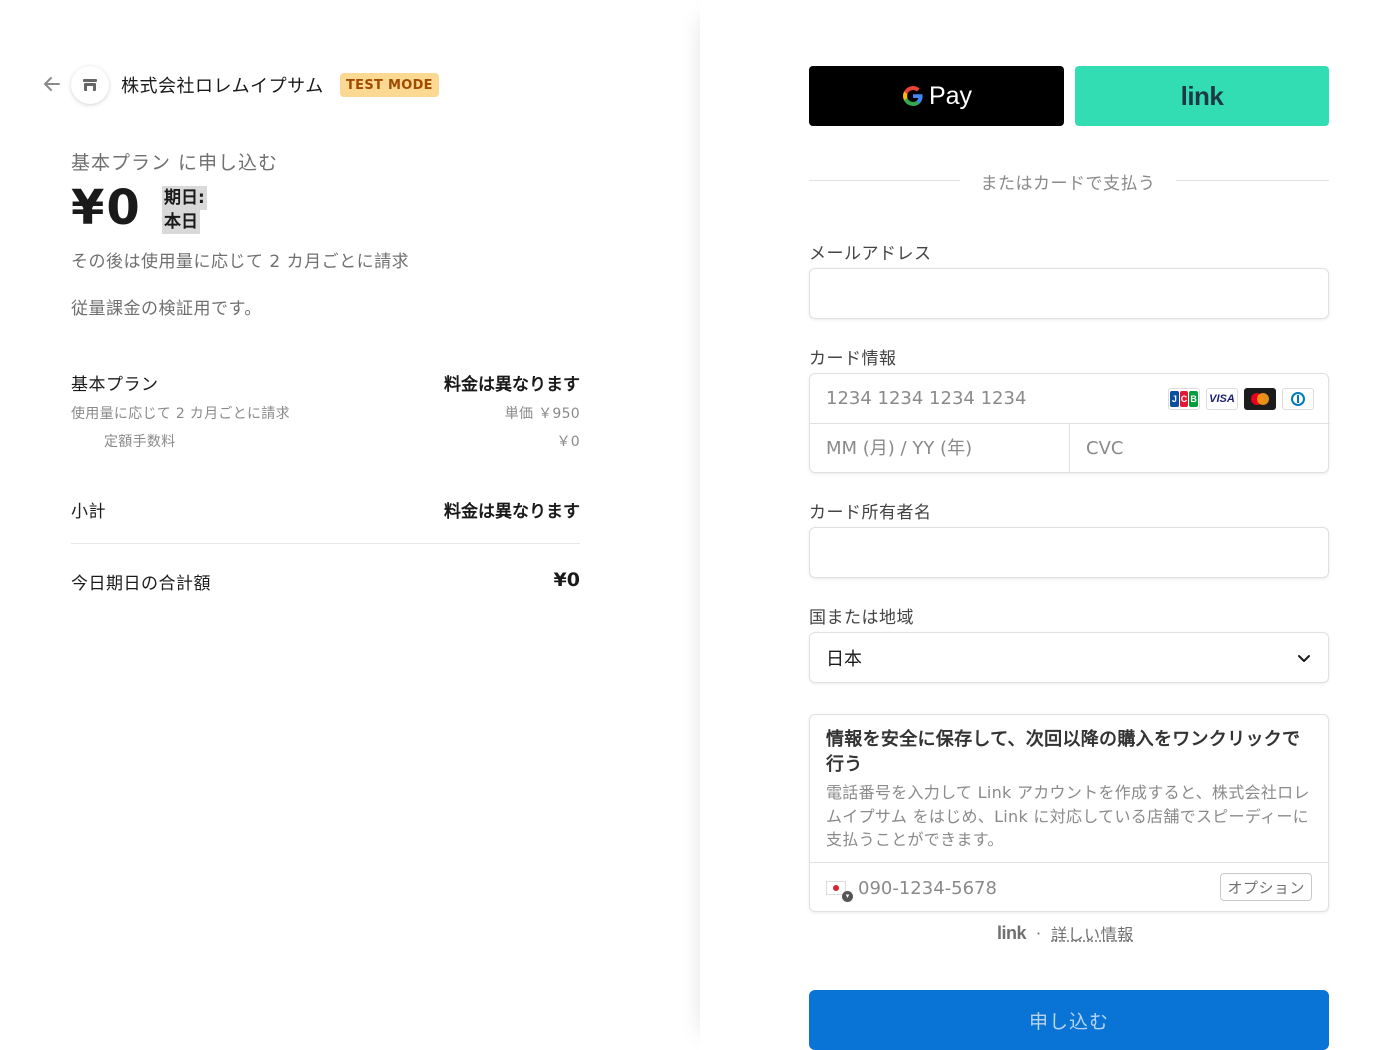  I want to click on card-expiry-wrap, so click(940, 448).